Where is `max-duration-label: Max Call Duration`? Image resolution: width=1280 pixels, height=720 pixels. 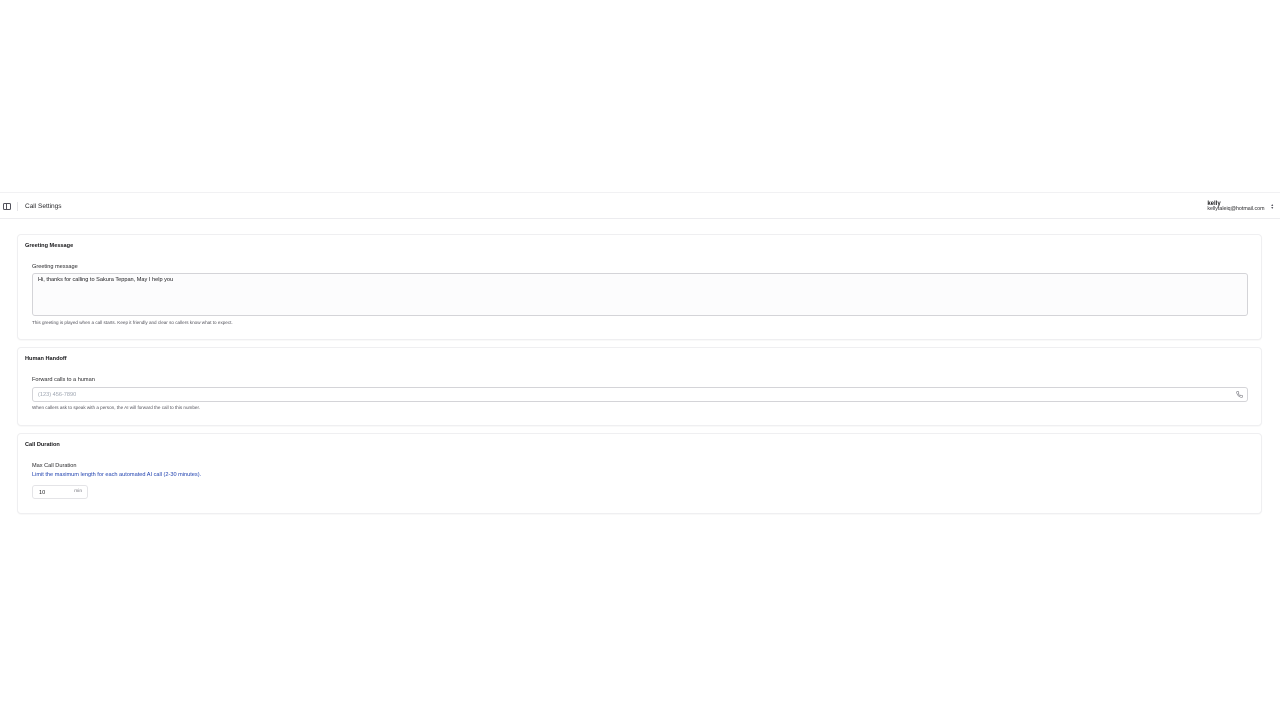
max-duration-label: Max Call Duration is located at coordinates (54, 466).